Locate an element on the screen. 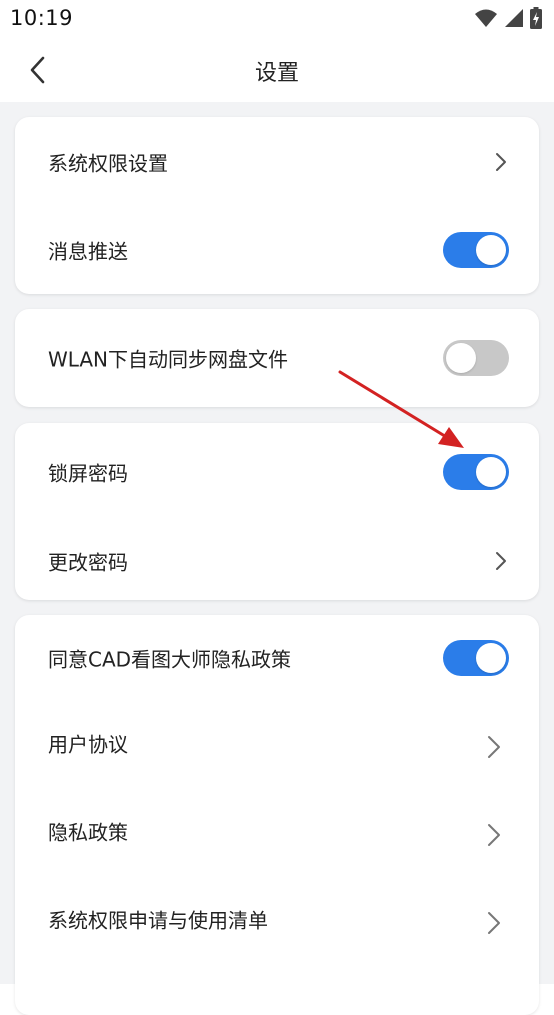  row-label: 同意CAD看图大师隐私政策 is located at coordinates (170, 659).